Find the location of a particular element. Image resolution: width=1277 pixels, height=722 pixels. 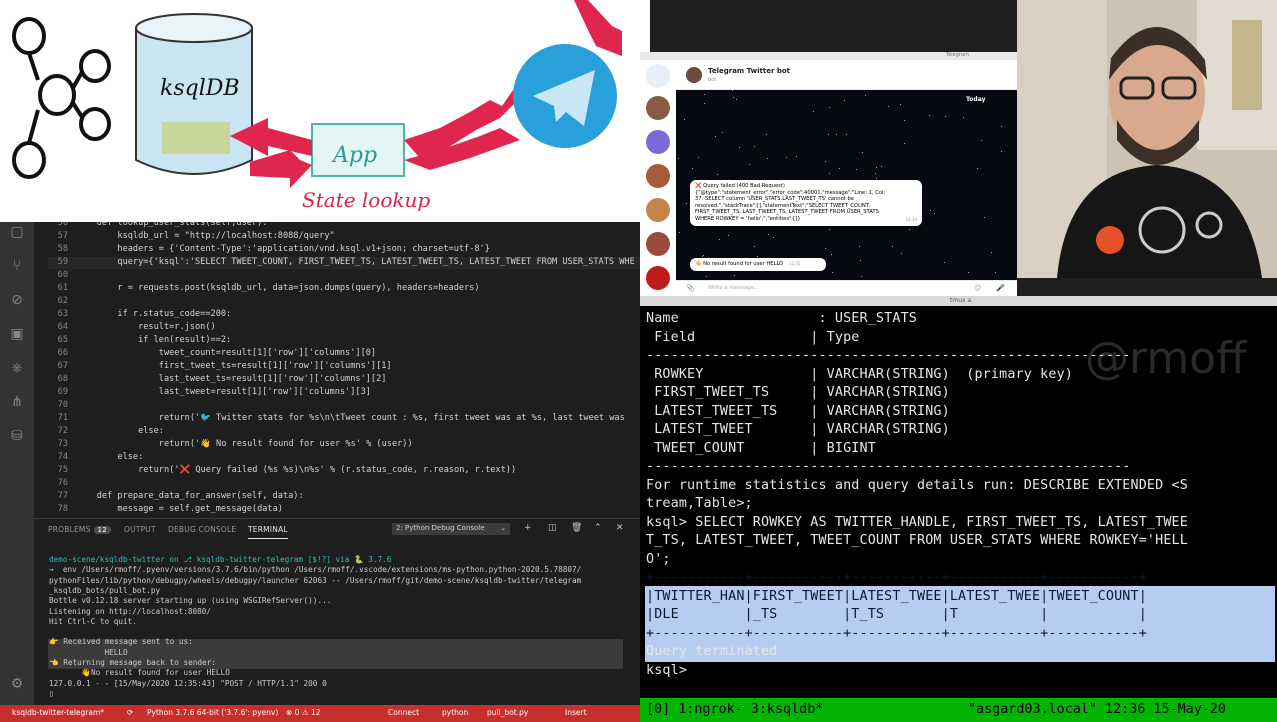

status-connect: Connect is located at coordinates (403, 712).